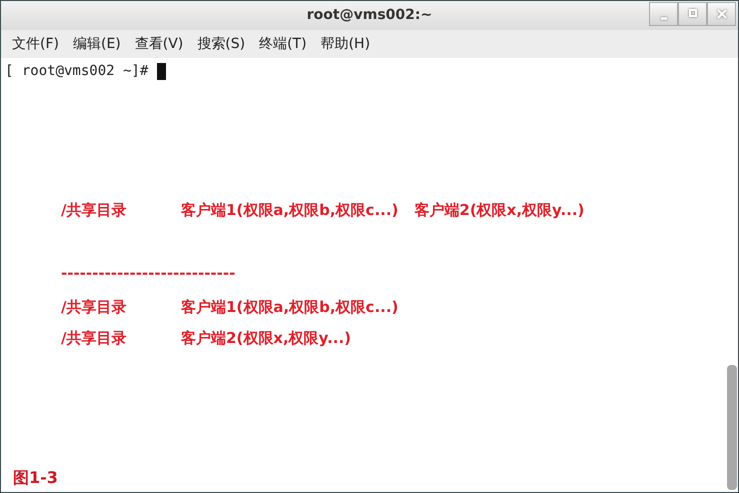 The image size is (739, 493). What do you see at coordinates (35, 478) in the screenshot?
I see `figure-label: 图1-3` at bounding box center [35, 478].